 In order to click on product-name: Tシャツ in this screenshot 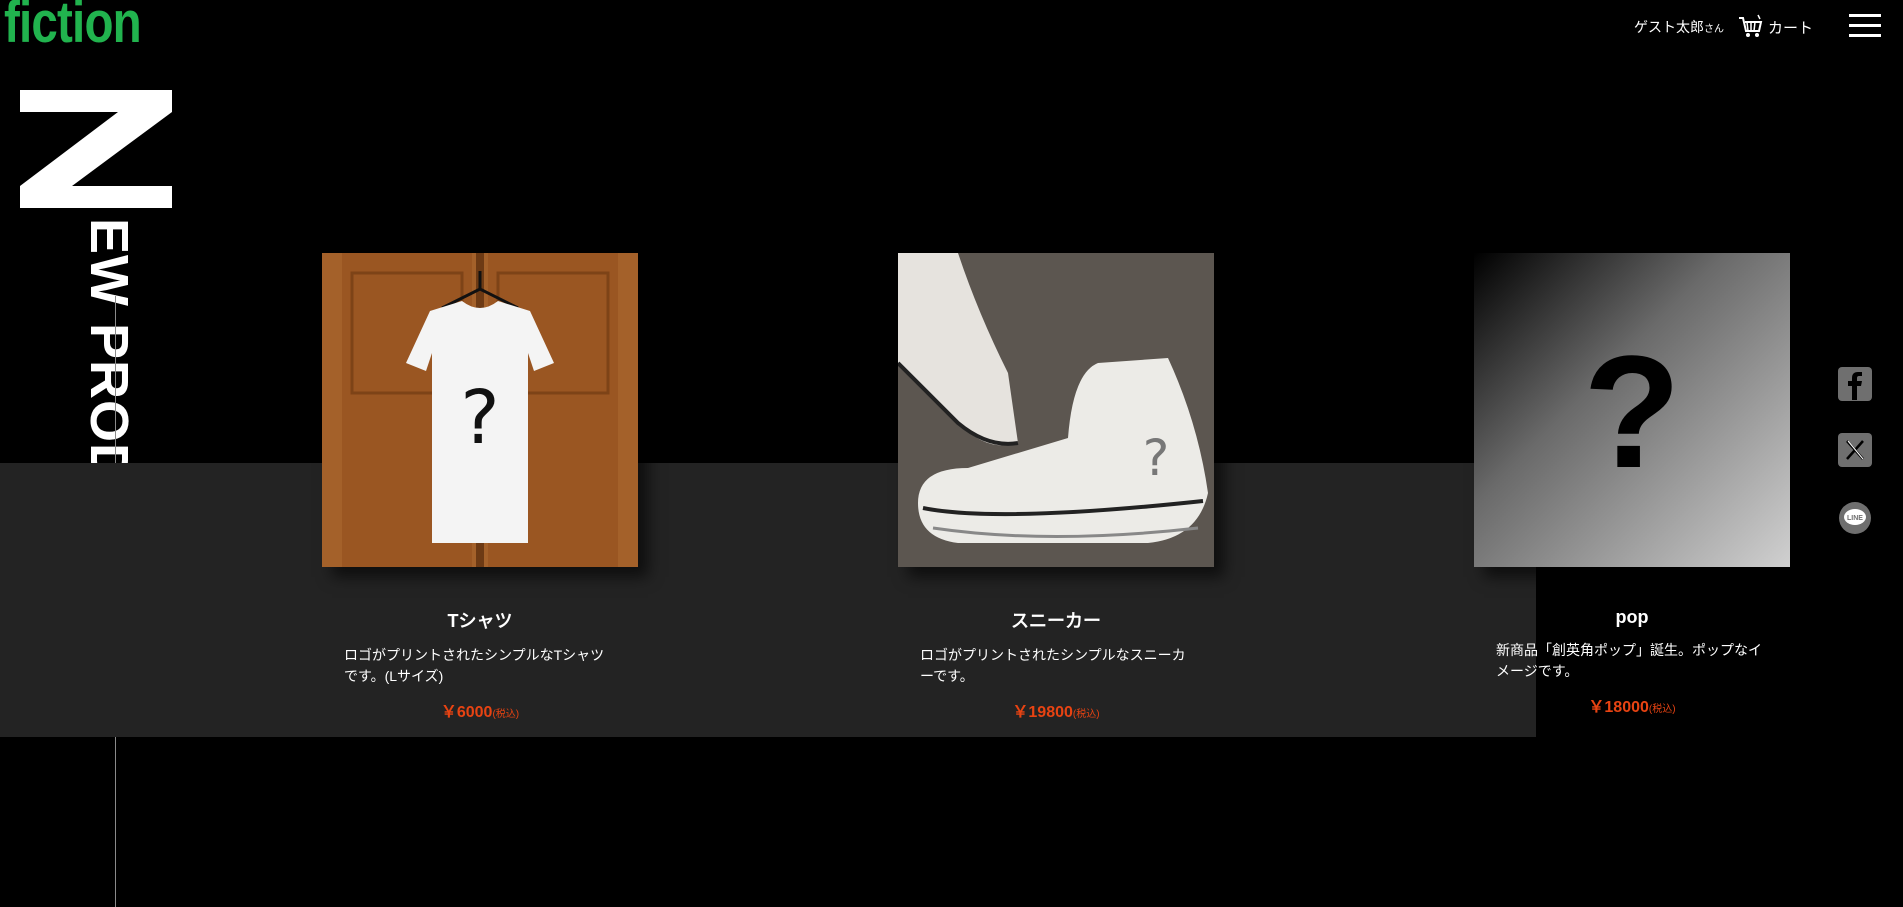, I will do `click(480, 620)`.